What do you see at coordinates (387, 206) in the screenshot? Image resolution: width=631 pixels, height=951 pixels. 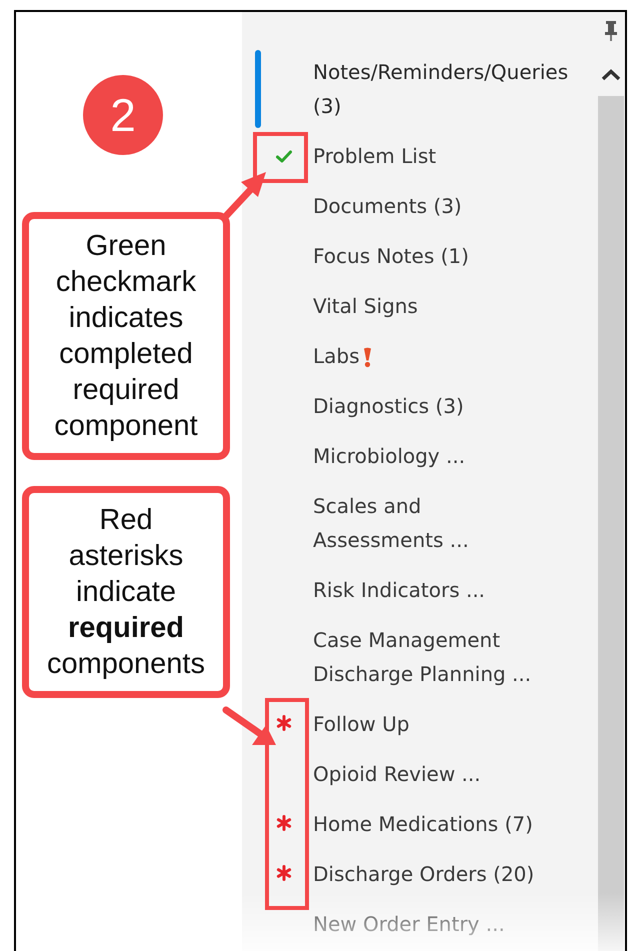 I see `nav-item-label: Documents (3)` at bounding box center [387, 206].